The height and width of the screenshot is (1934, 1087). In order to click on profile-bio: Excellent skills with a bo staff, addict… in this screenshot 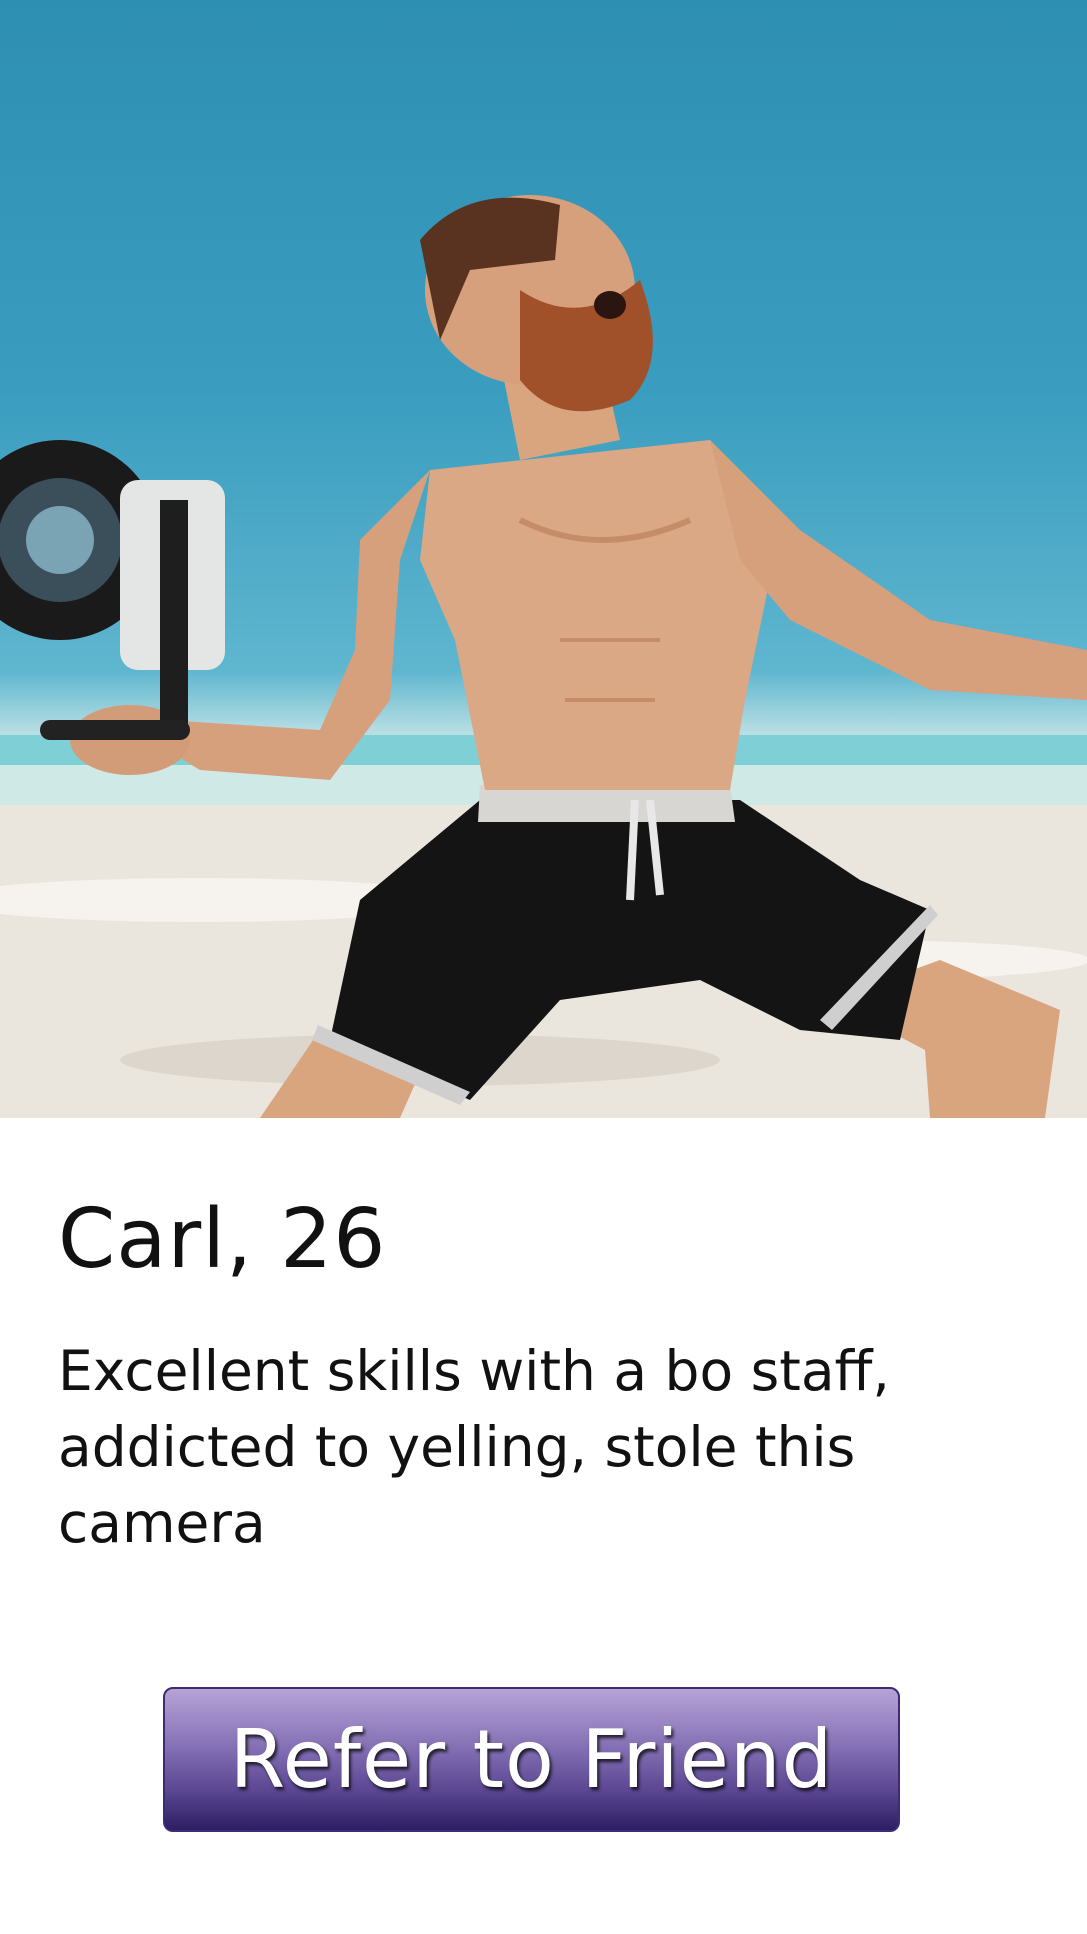, I will do `click(474, 1447)`.